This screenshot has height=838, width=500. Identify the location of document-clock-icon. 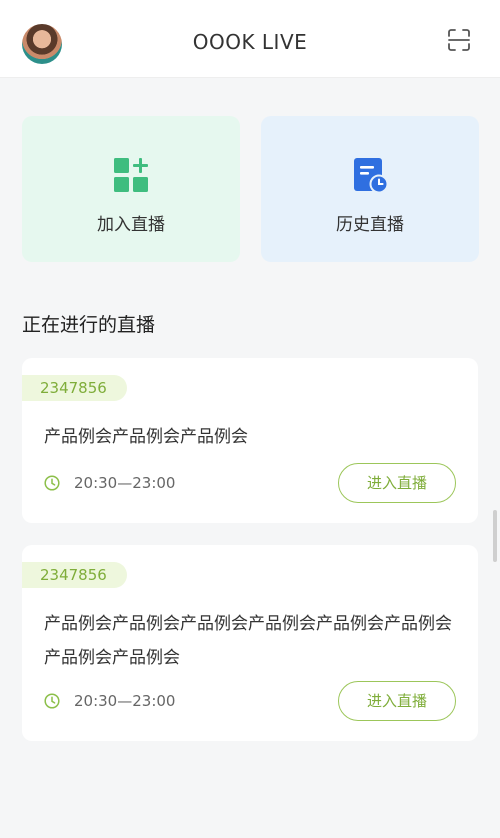
(371, 176).